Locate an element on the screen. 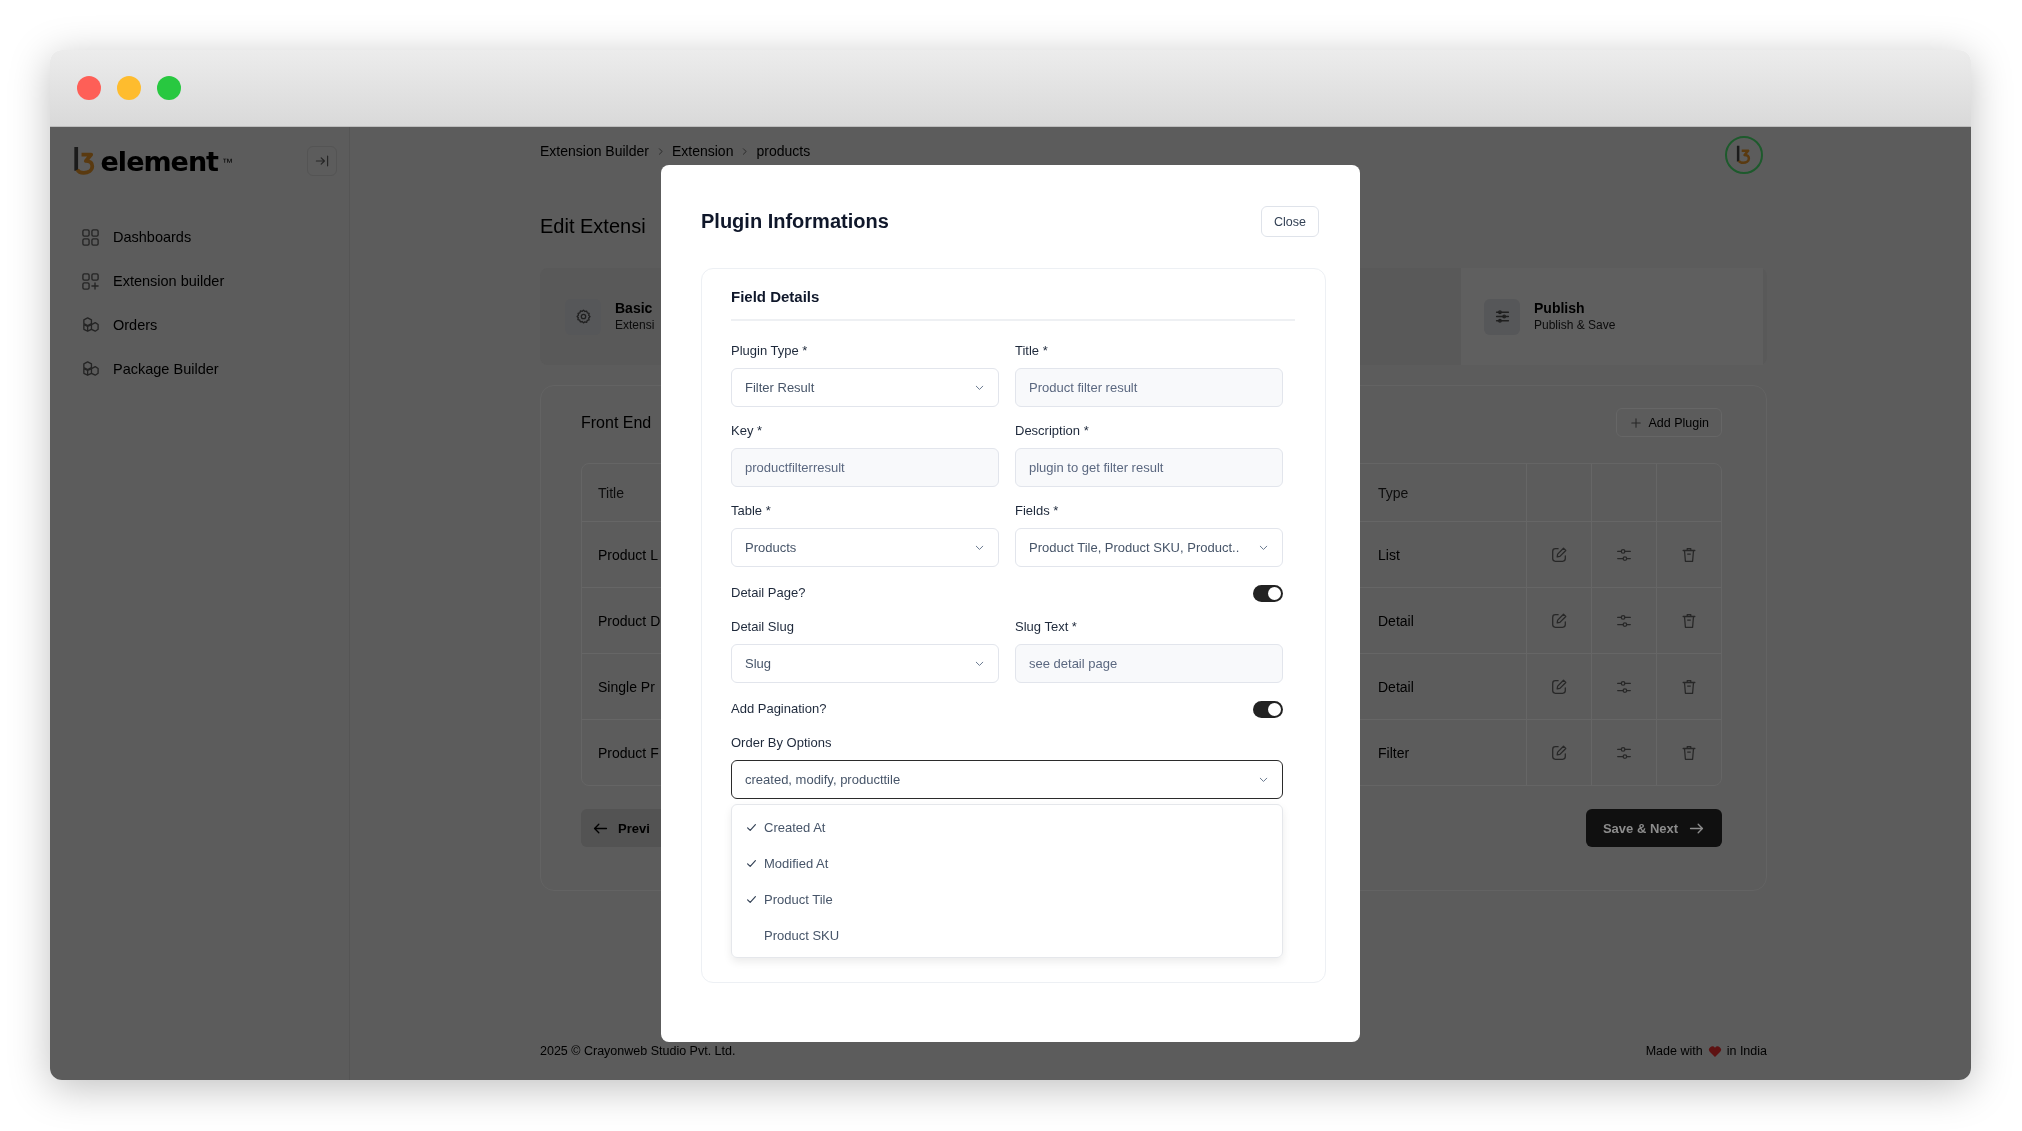  select-field: Product Tile, Product SKU, Product.. is located at coordinates (1149, 547).